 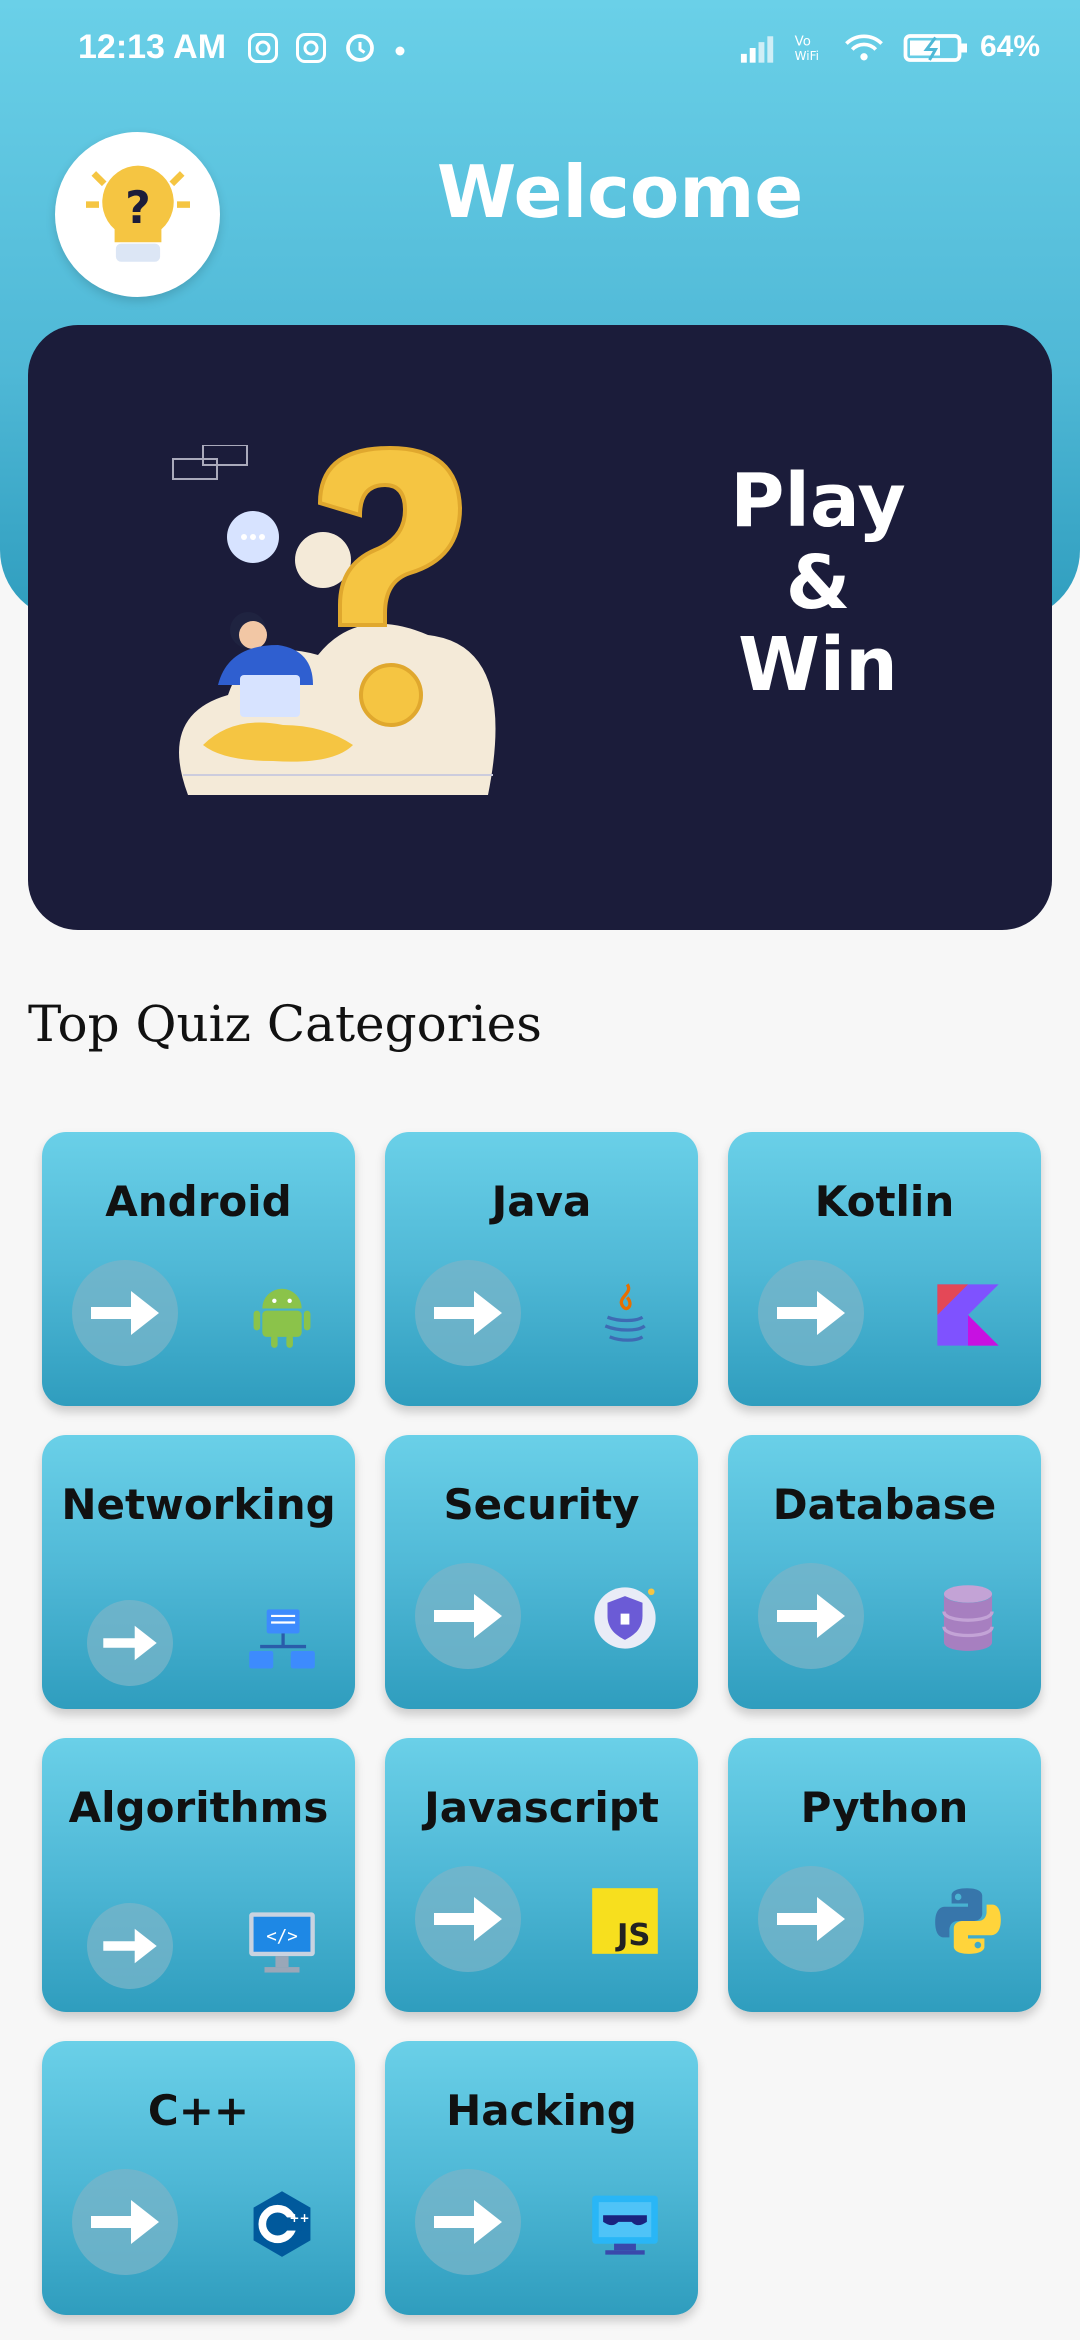 What do you see at coordinates (400, 51) in the screenshot?
I see `dot-icon` at bounding box center [400, 51].